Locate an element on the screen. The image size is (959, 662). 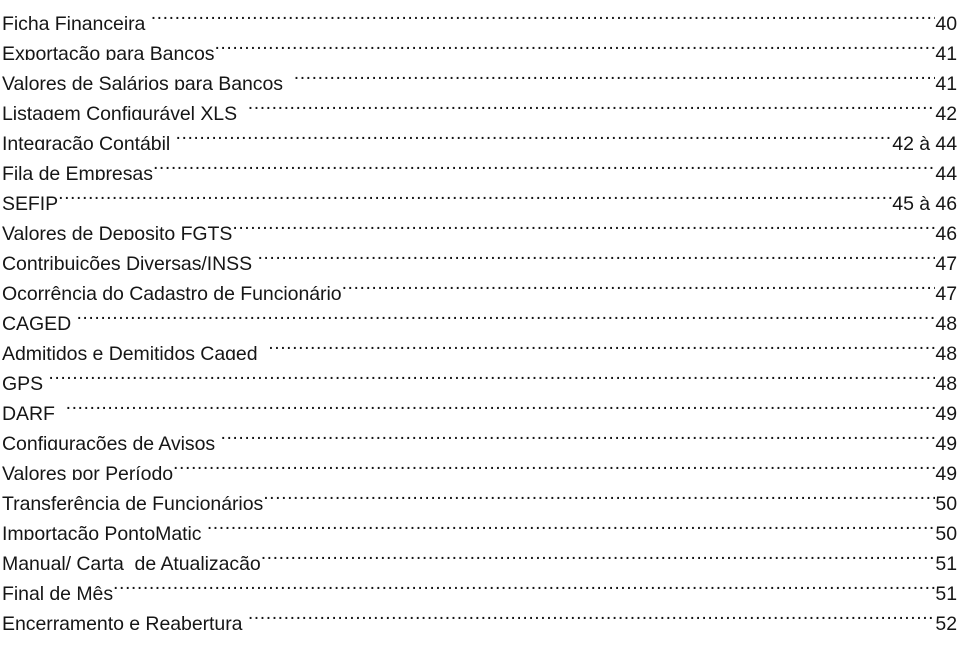
toc-entry: Manual/ Carta de Atualização 51 is located at coordinates (479, 555).